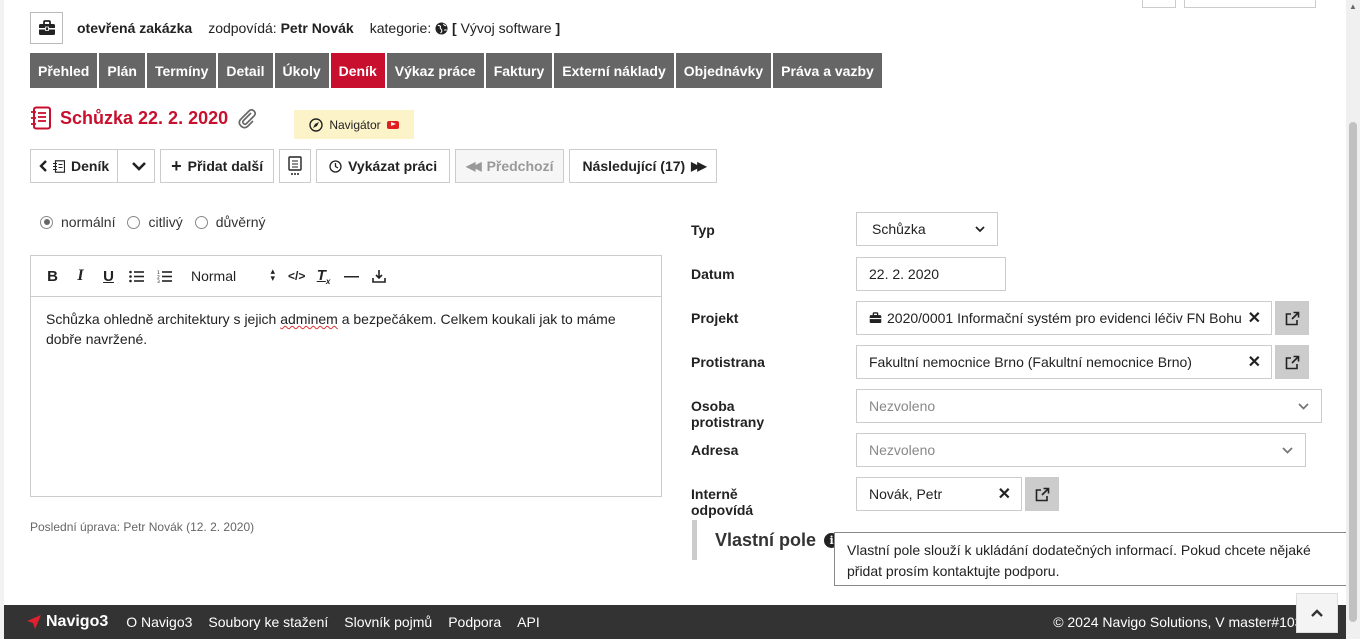 This screenshot has width=1360, height=639. I want to click on scrollbar-thumb, so click(1353, 372).